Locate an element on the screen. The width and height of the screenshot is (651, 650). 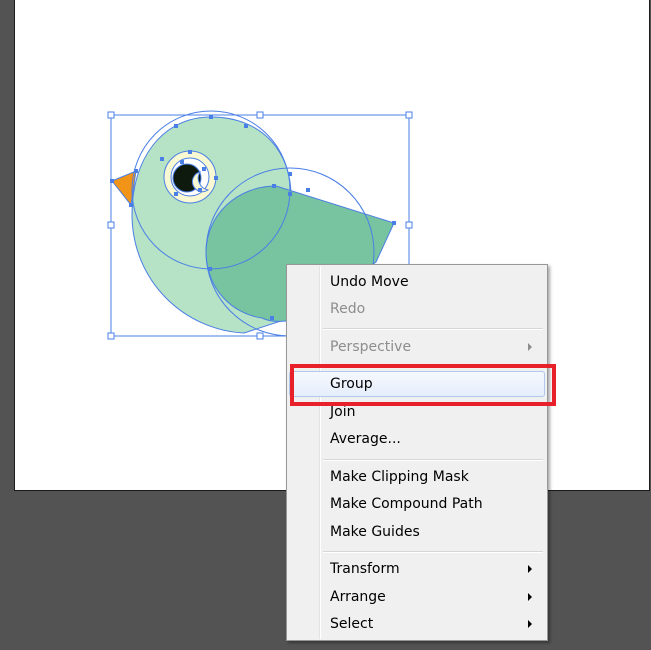
menu-item-arrange: Arrange is located at coordinates (417, 597).